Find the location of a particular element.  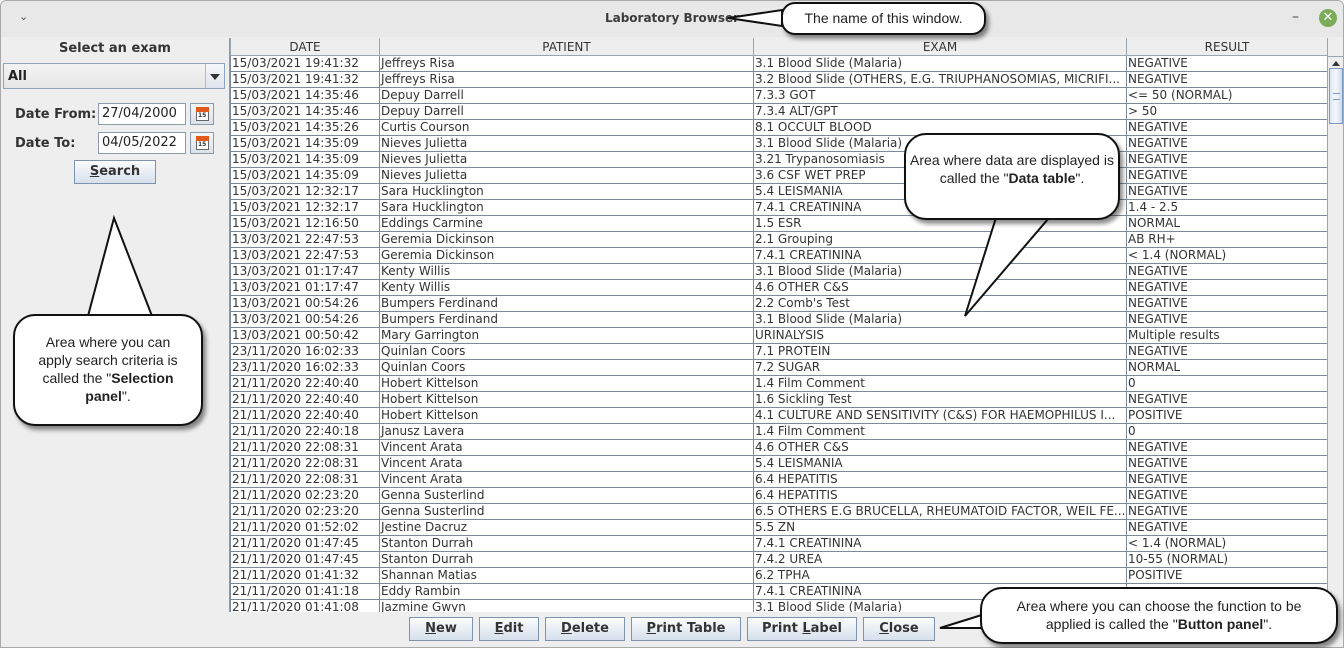

exam-cell: 7.1 PROTEIN is located at coordinates (940, 351).